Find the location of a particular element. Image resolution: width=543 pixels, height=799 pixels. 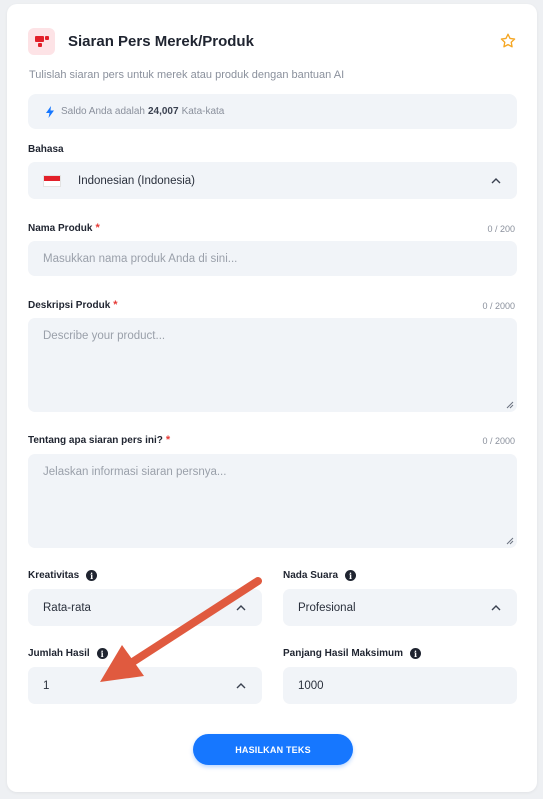

lightning-icon is located at coordinates (50, 111).